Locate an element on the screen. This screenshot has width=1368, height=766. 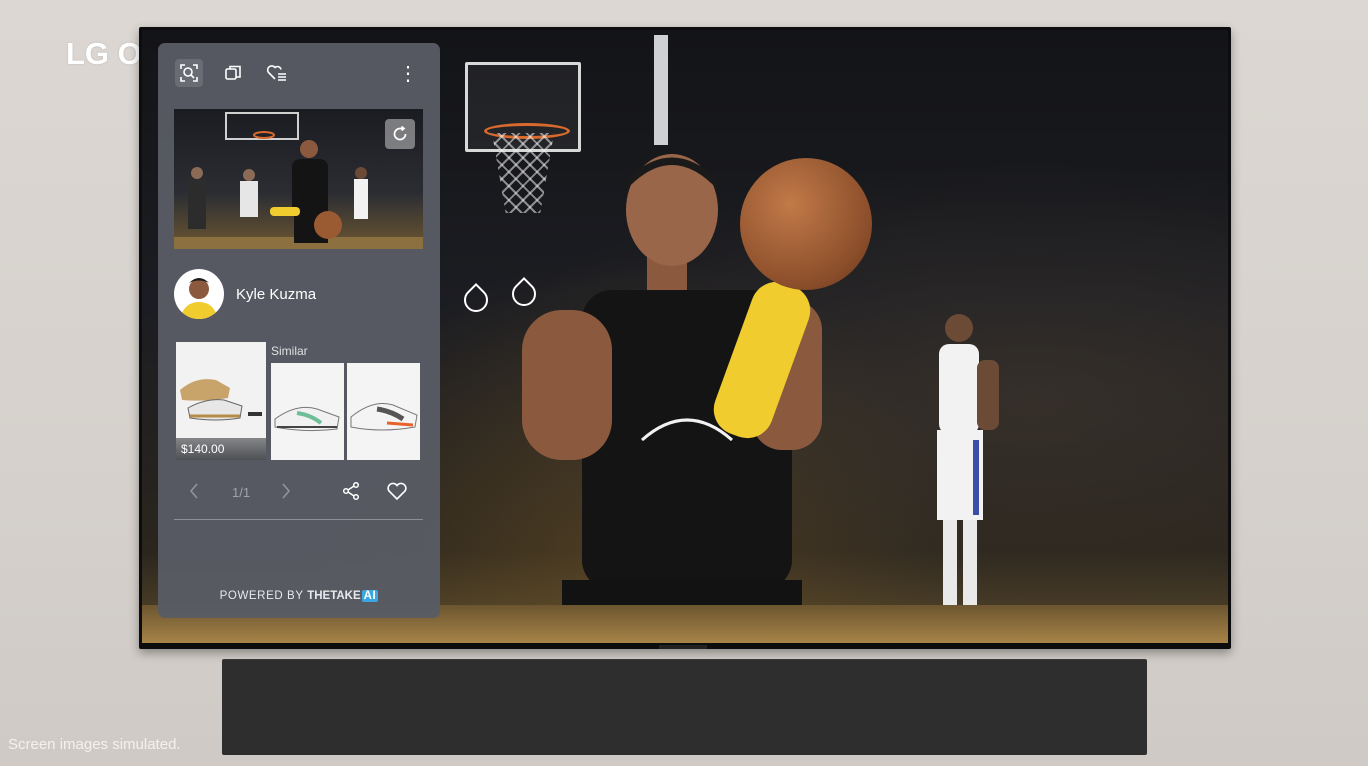
favorites-list-icon is located at coordinates (277, 73).